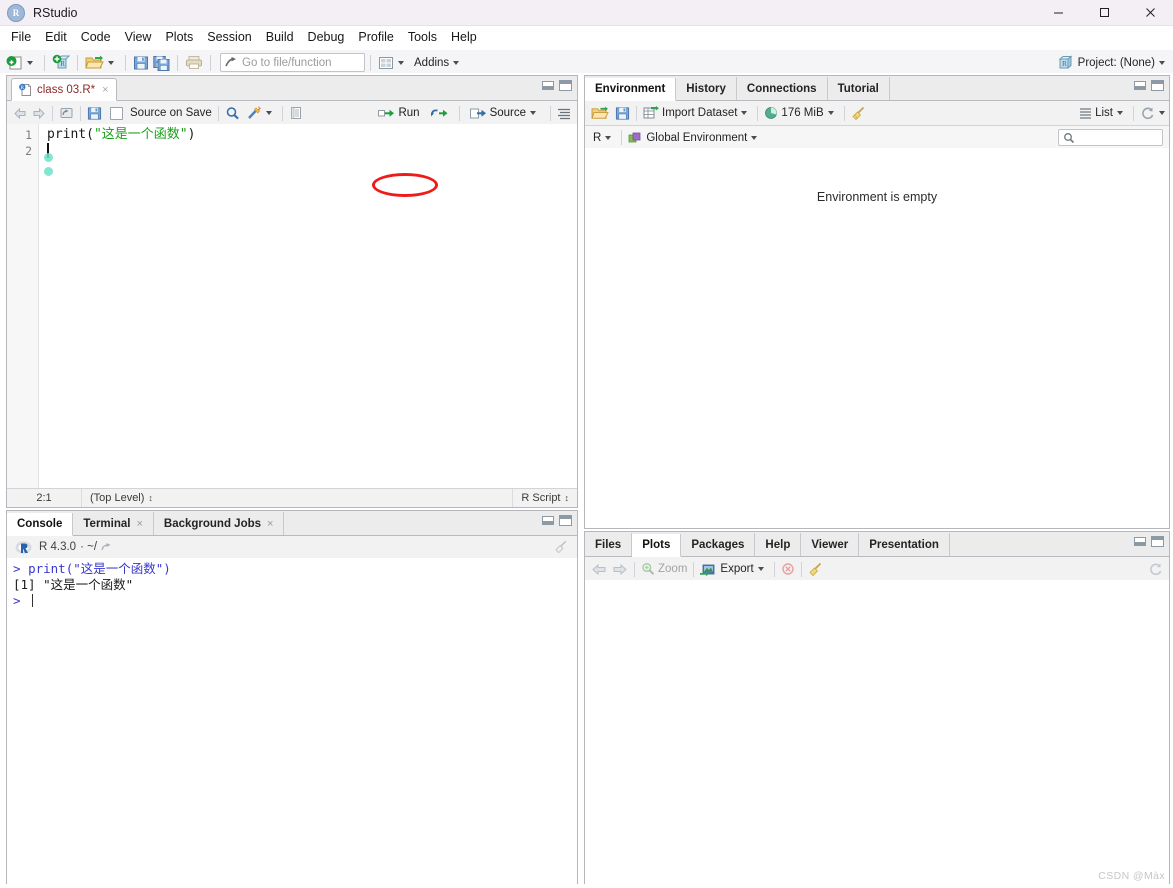  Describe the element at coordinates (608, 137) in the screenshot. I see `language-caret-icon` at that location.